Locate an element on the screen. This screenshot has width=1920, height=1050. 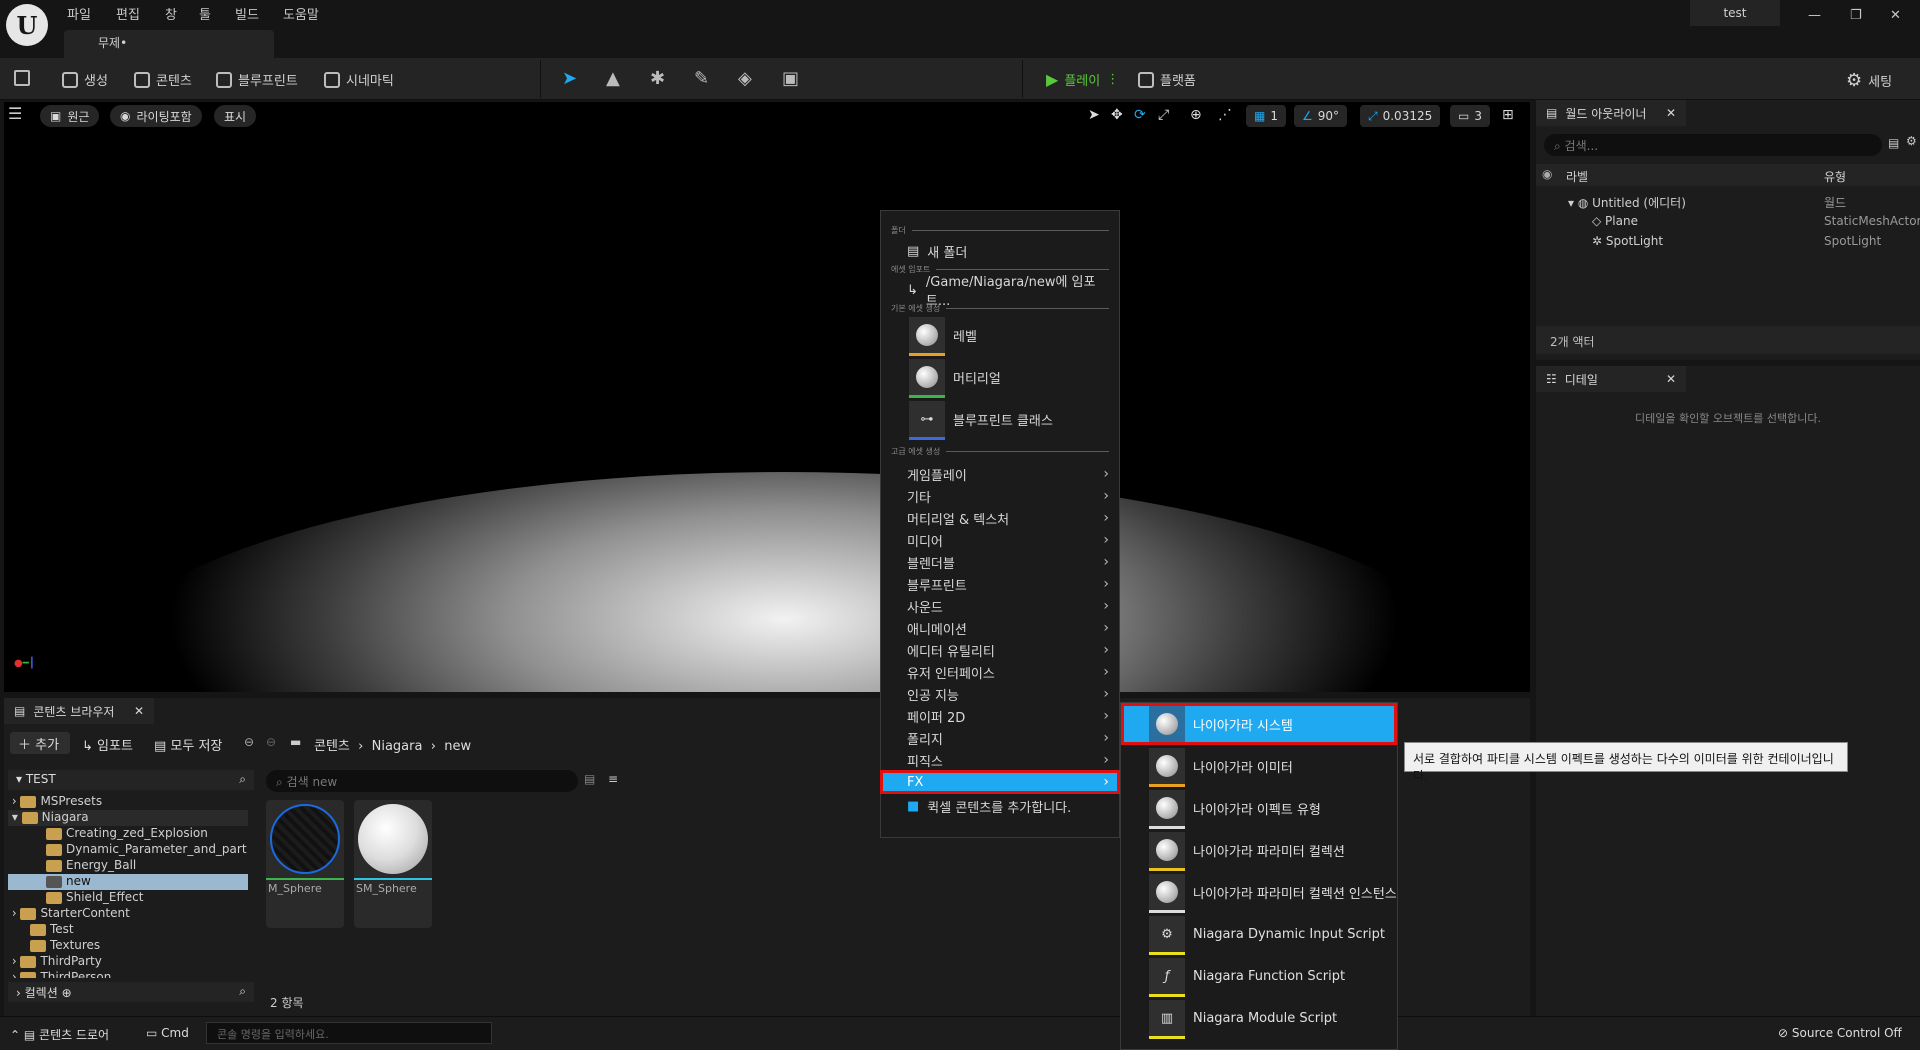
tab-content-browser: ▤ 콘텐츠 브라우저 ✕ is located at coordinates (79, 711).